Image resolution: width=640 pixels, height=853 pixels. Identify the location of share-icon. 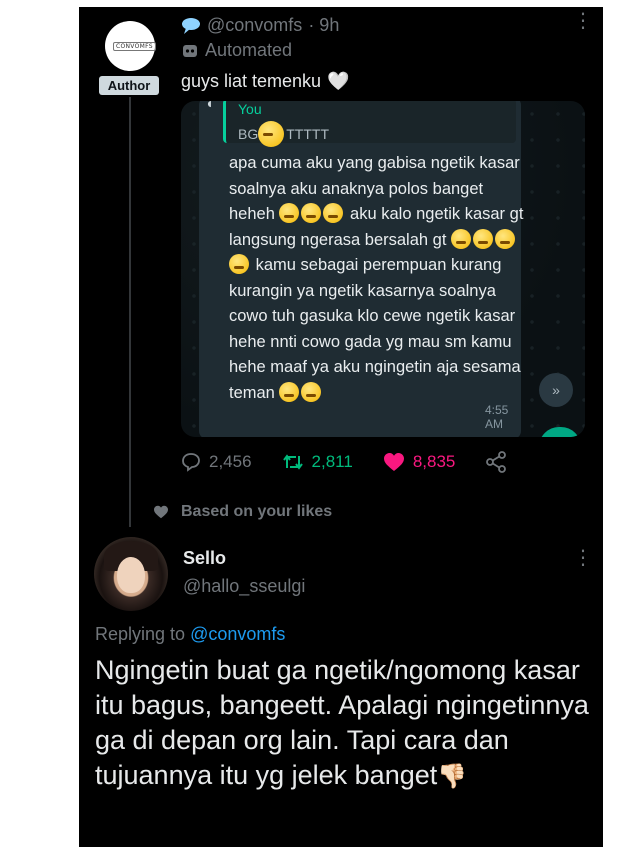
(496, 462).